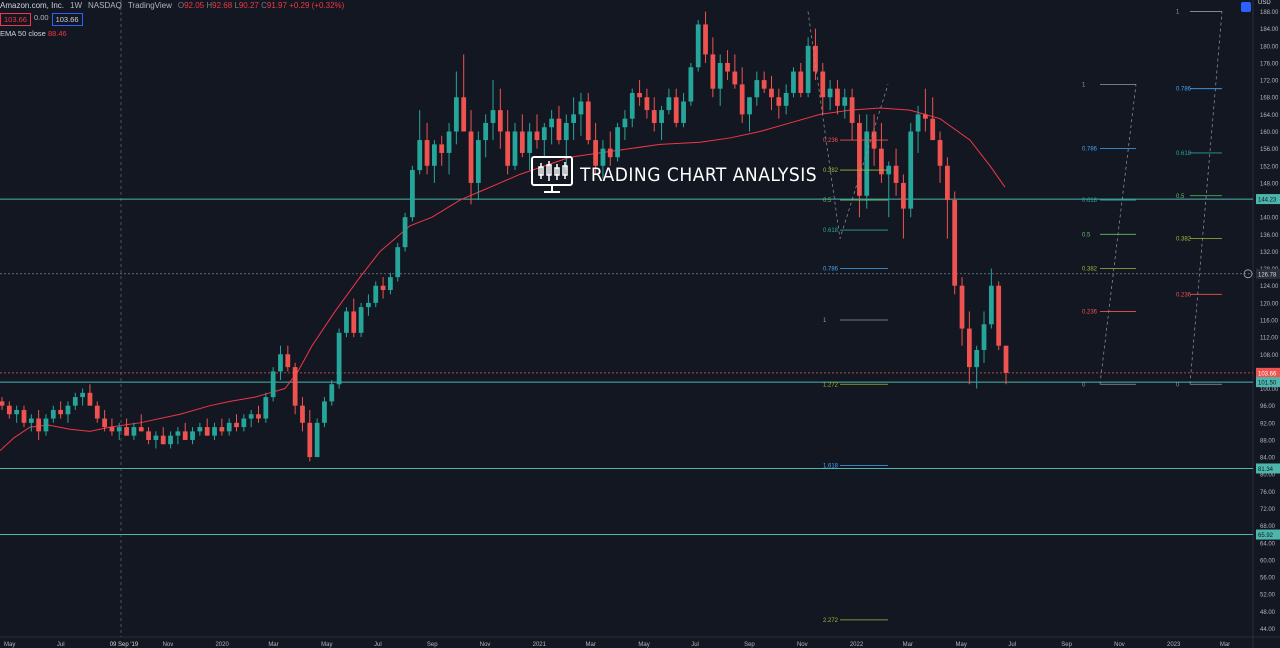  Describe the element at coordinates (32, 6) in the screenshot. I see `symbol-name: Amazon.com, Inc.` at that location.